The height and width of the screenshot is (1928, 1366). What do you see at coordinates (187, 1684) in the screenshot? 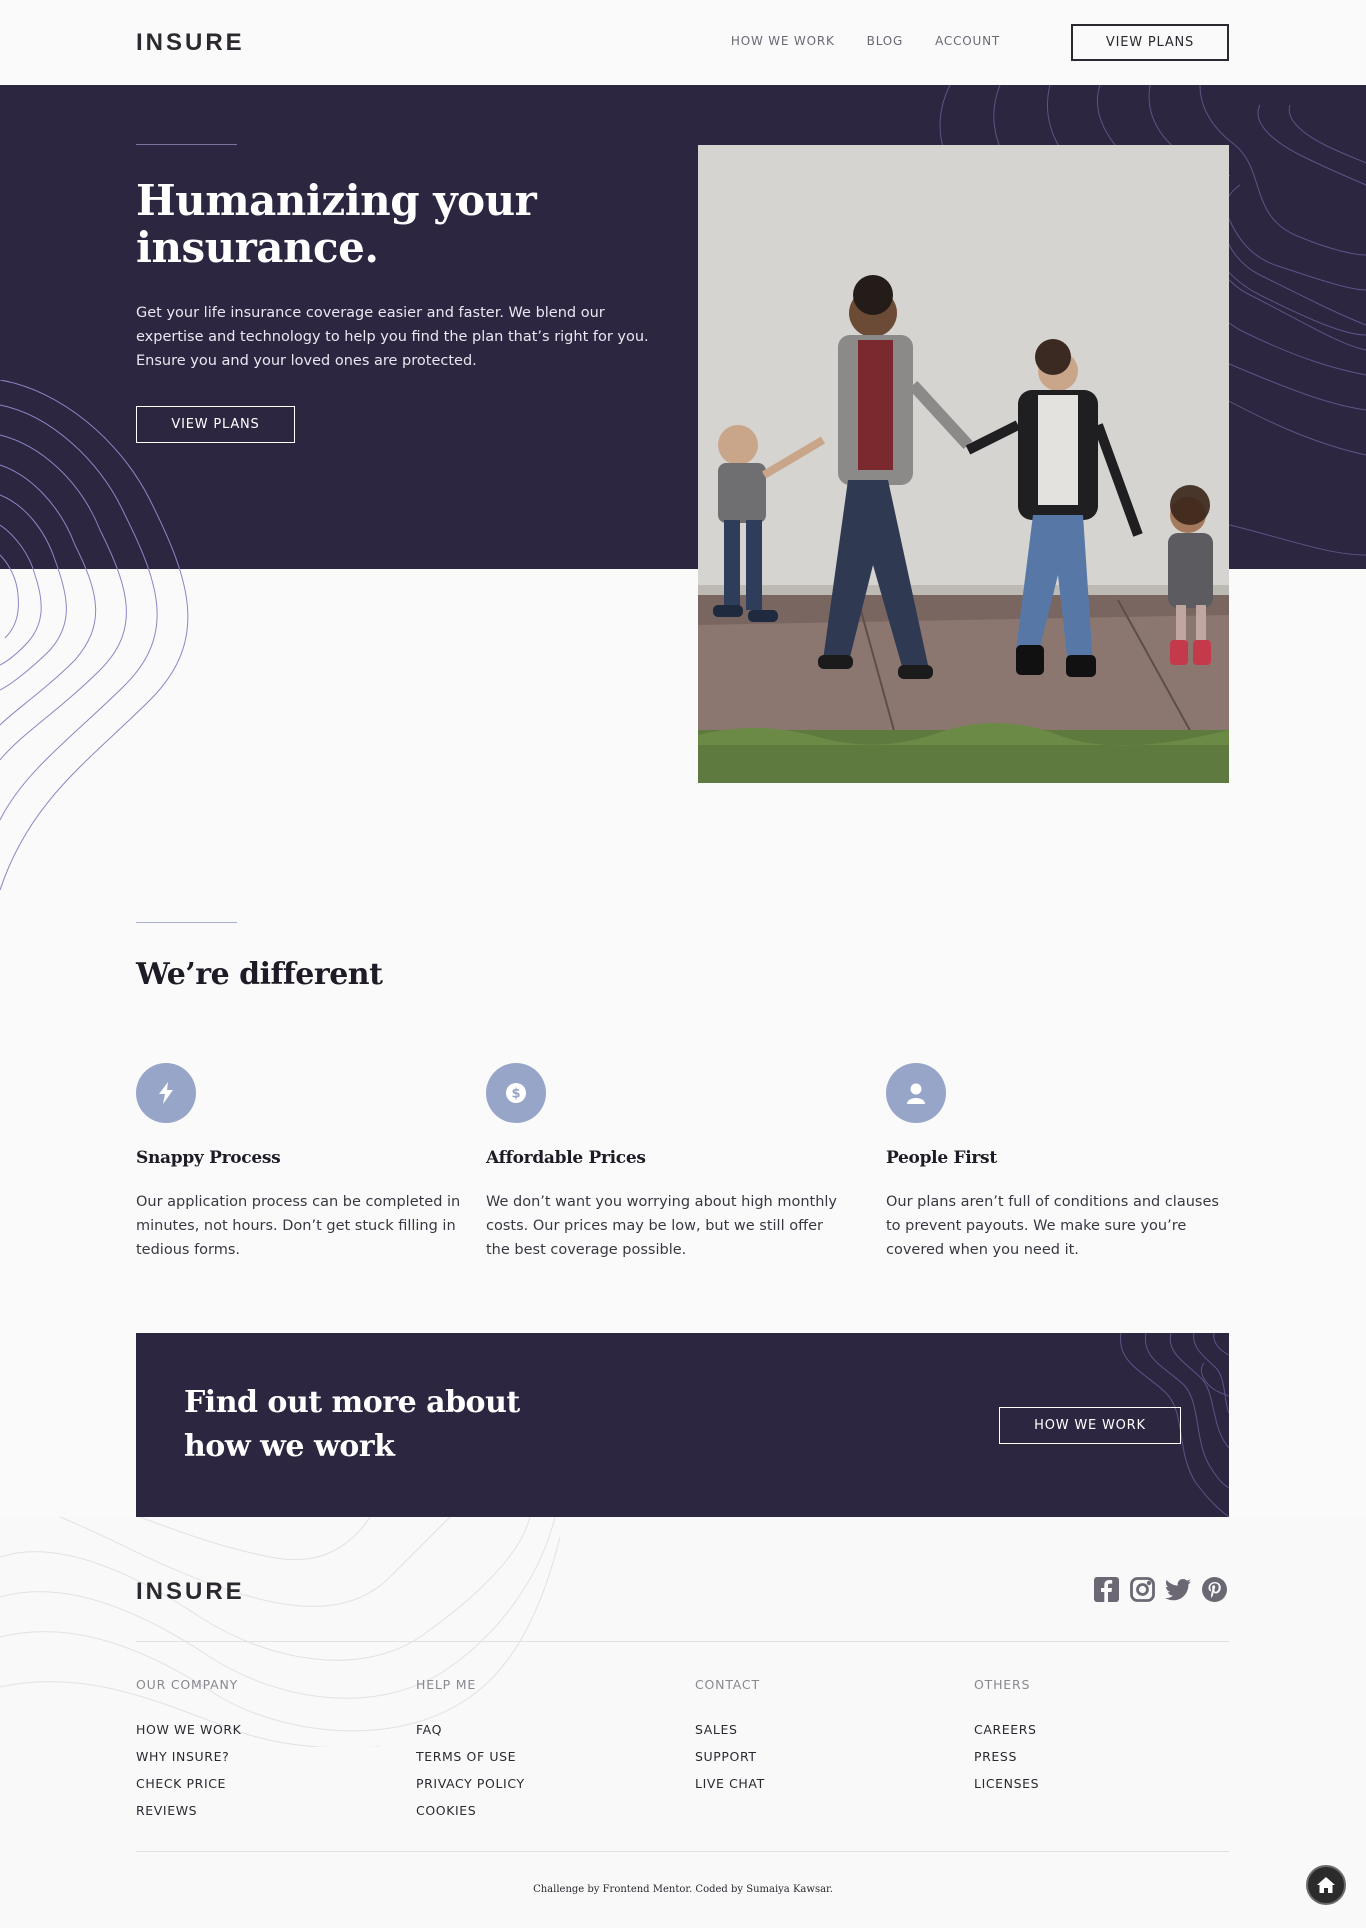
I see `footer-column-heading: OUR COMPANY` at bounding box center [187, 1684].